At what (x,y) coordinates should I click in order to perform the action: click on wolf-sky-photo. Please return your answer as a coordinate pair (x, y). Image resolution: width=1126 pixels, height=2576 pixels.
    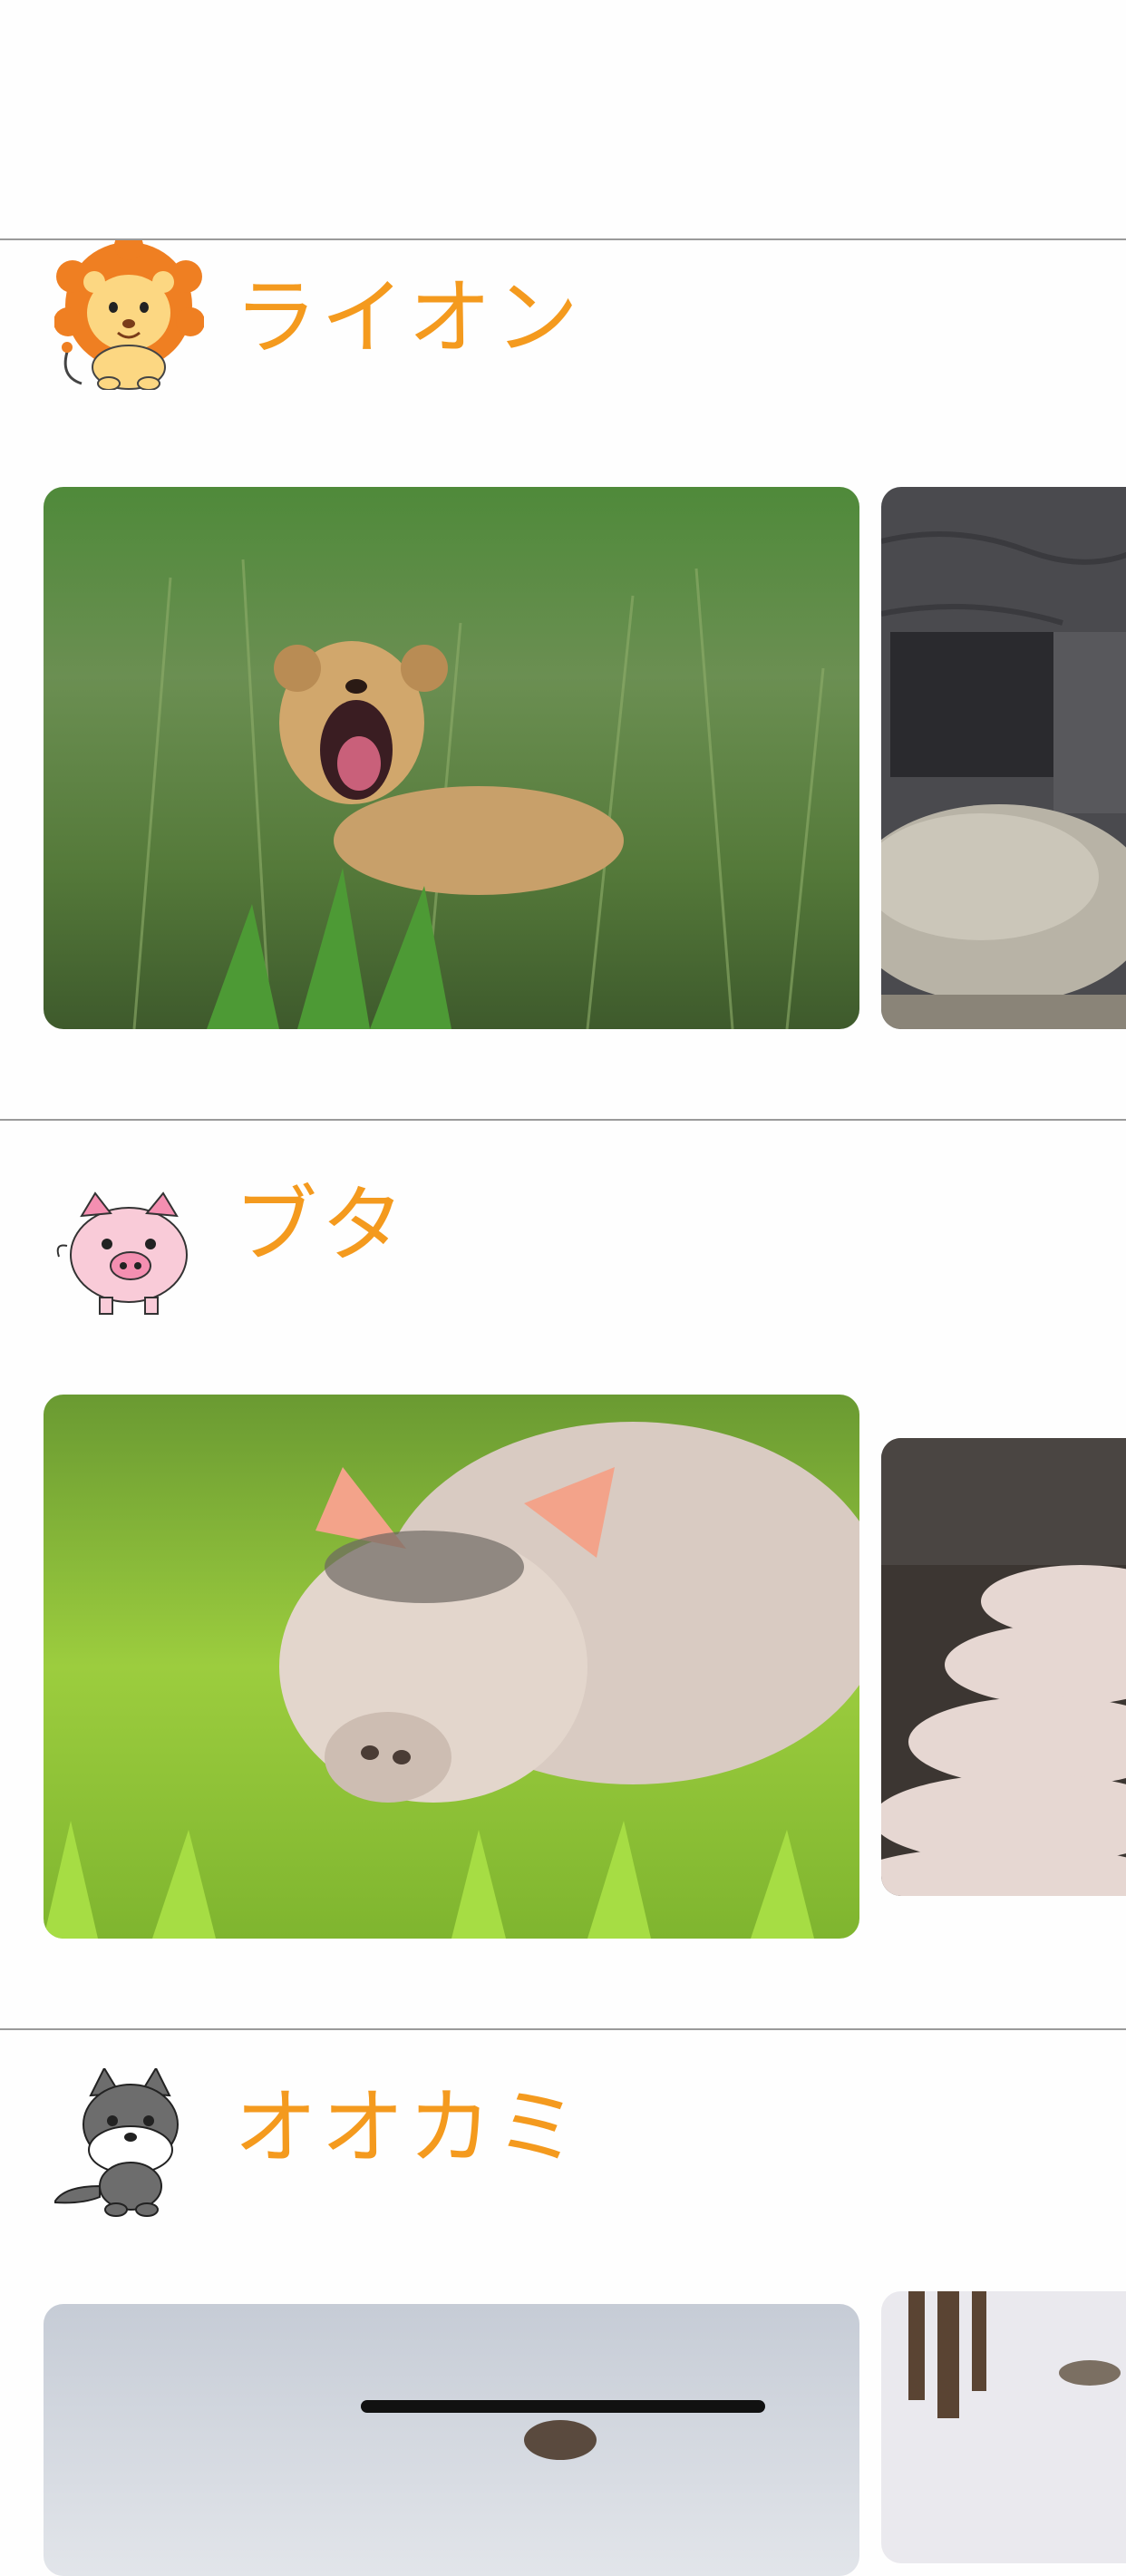
    Looking at the image, I should click on (451, 2440).